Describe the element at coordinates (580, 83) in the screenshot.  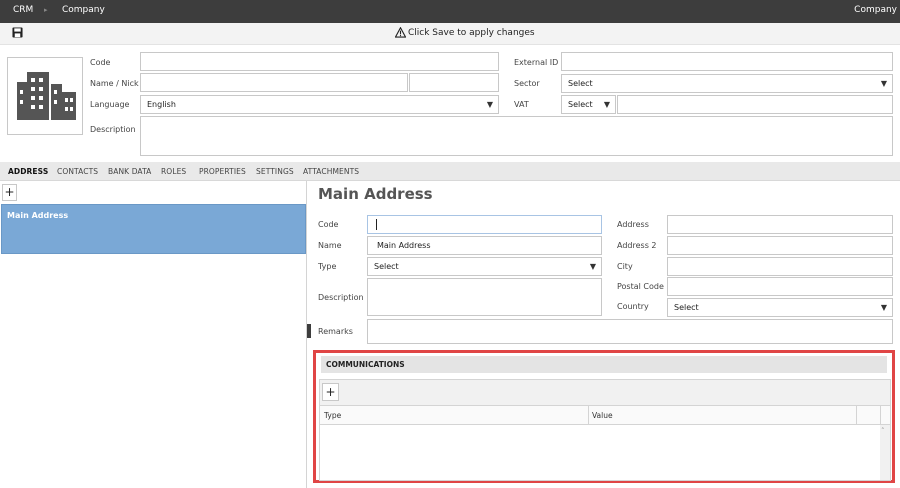
I see `sector-value: Select` at that location.